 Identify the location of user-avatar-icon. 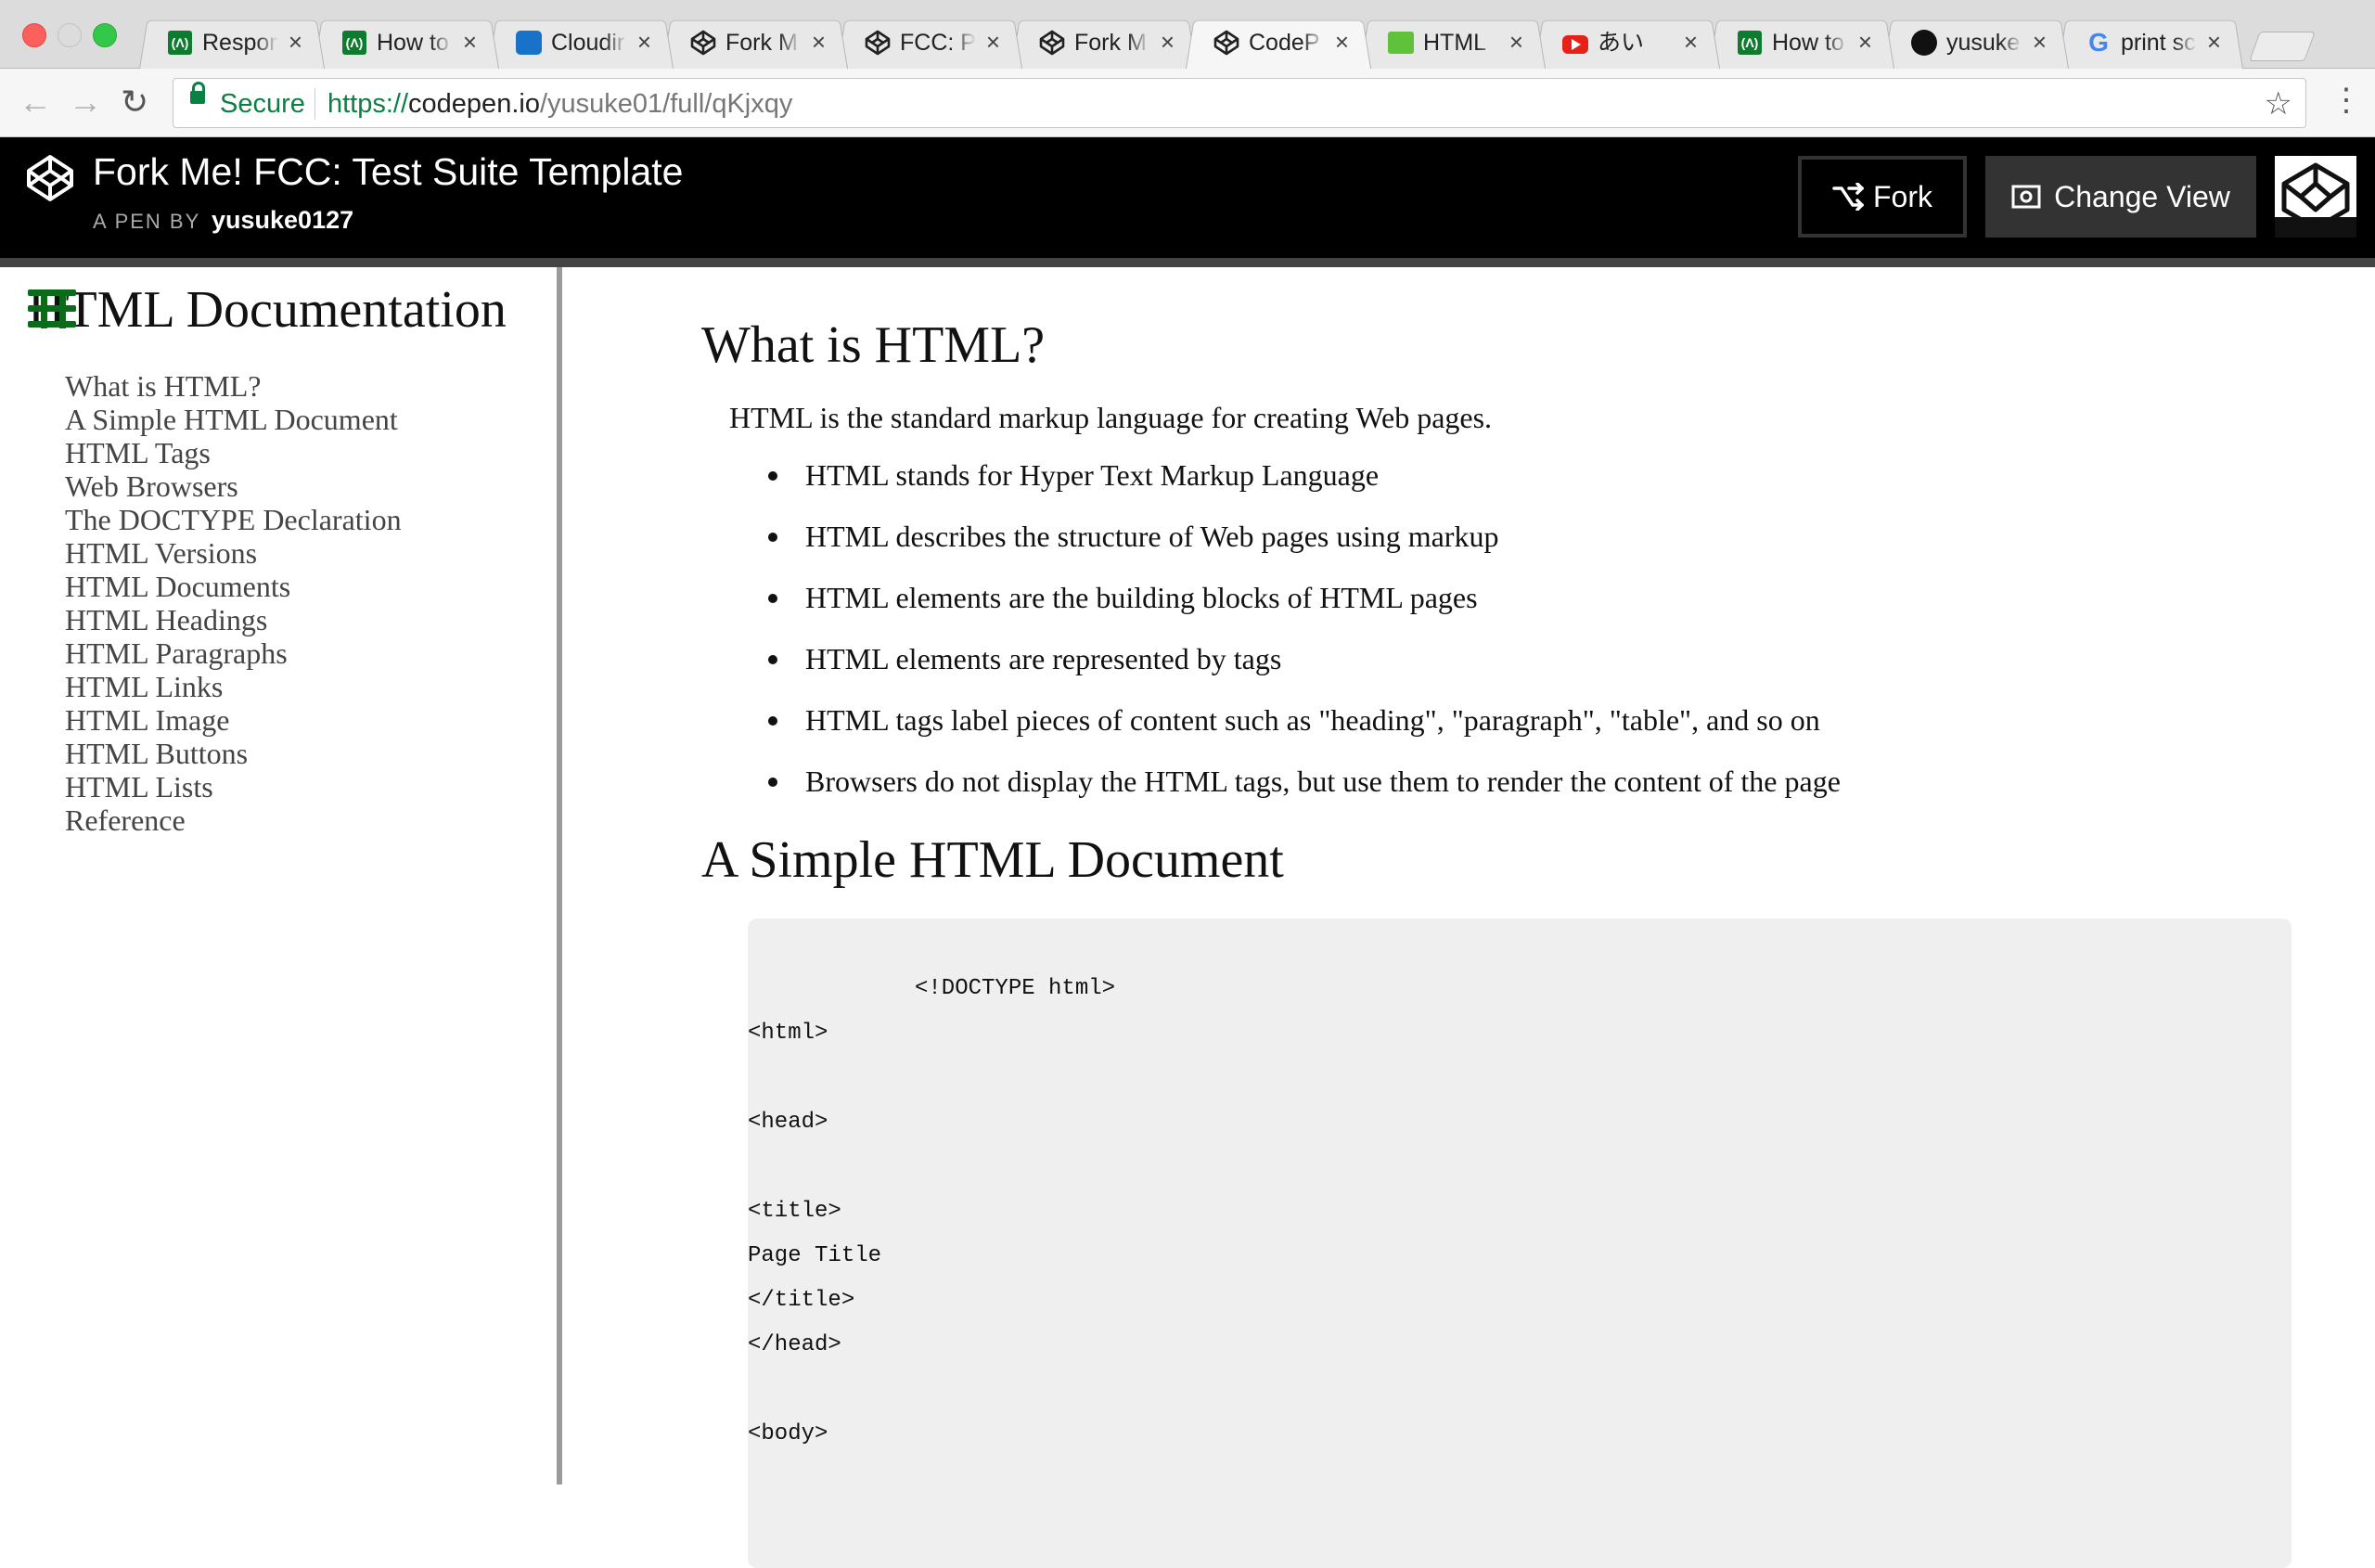
(2315, 197).